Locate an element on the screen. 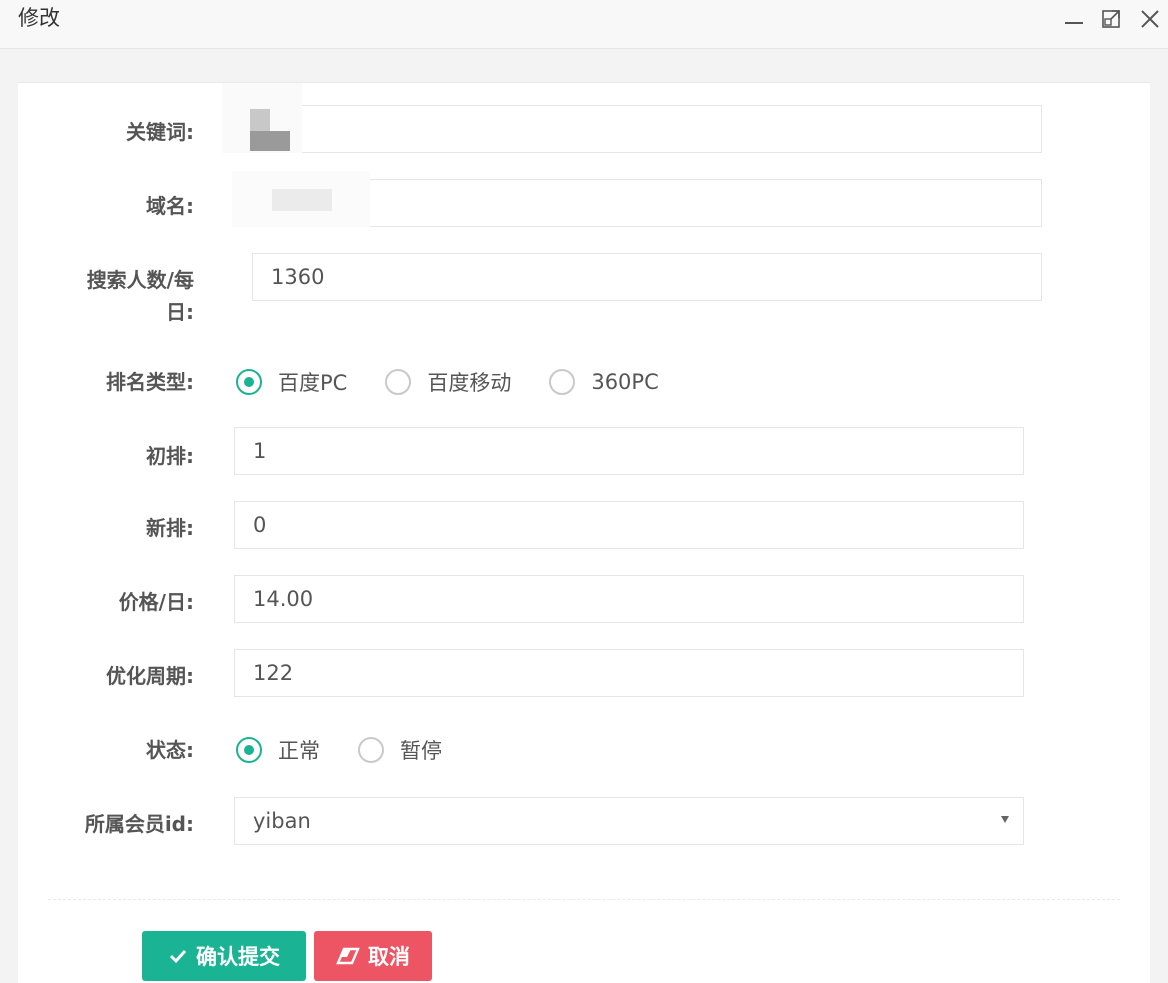 The width and height of the screenshot is (1168, 983). domain-label: 域名: is located at coordinates (170, 206).